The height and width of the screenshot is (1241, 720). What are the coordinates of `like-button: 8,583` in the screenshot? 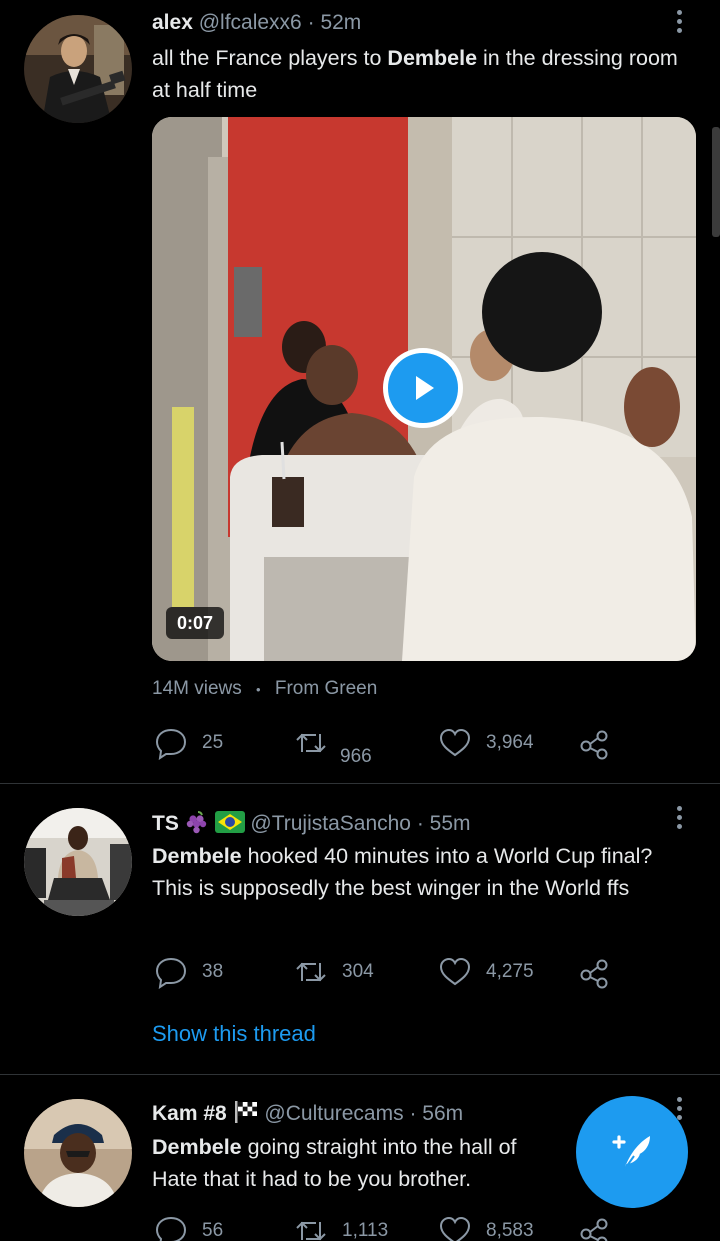 It's located at (486, 1226).